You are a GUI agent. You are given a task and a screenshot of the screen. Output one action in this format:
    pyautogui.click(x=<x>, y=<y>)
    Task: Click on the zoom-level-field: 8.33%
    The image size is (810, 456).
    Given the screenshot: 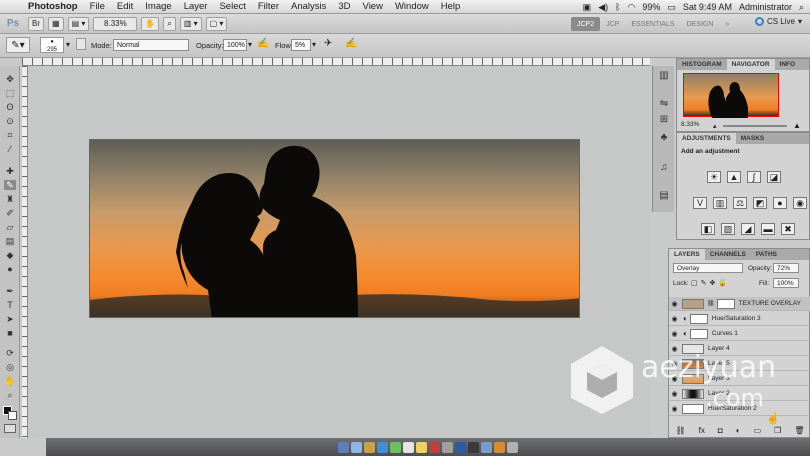 What is the action you would take?
    pyautogui.click(x=115, y=23)
    